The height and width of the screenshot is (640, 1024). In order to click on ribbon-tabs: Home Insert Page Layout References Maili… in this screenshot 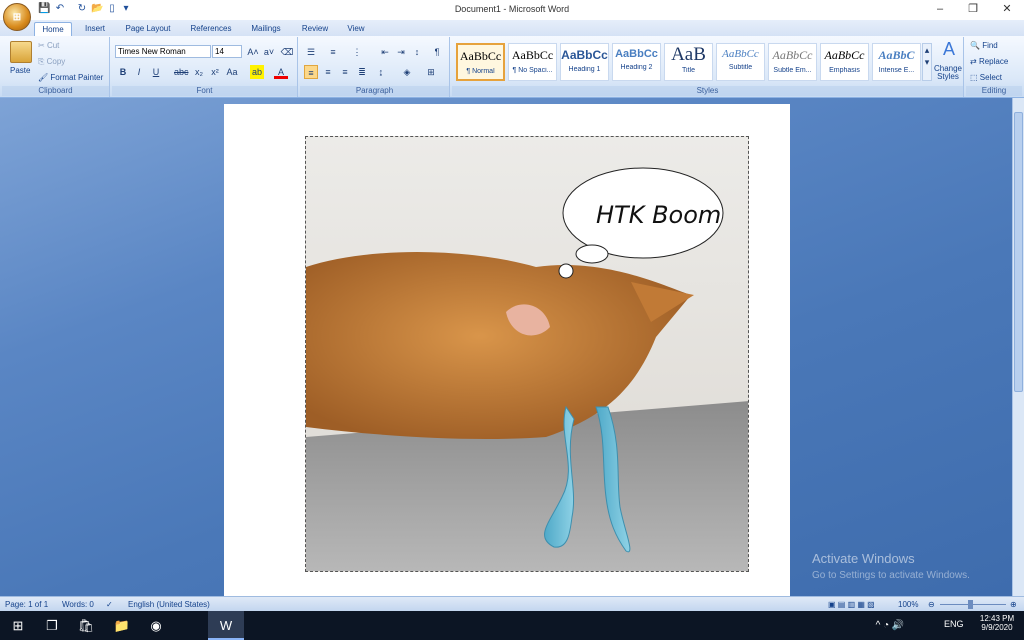, I will do `click(512, 28)`.